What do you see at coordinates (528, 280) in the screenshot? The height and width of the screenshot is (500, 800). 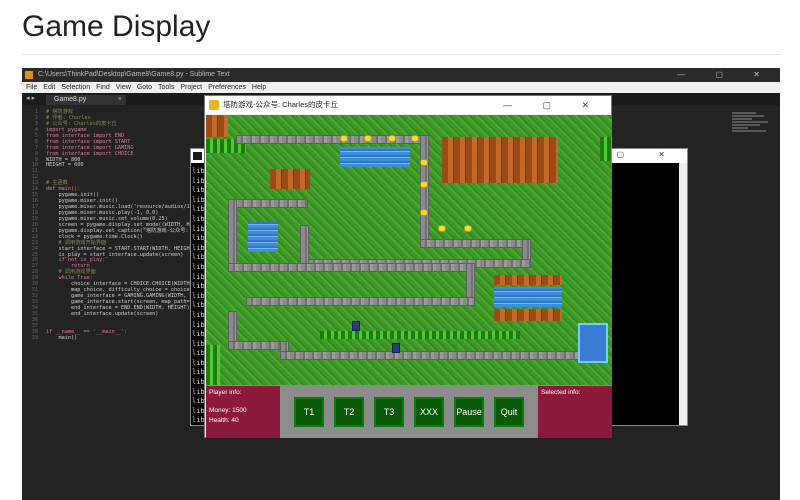 I see `dirt-strip` at bounding box center [528, 280].